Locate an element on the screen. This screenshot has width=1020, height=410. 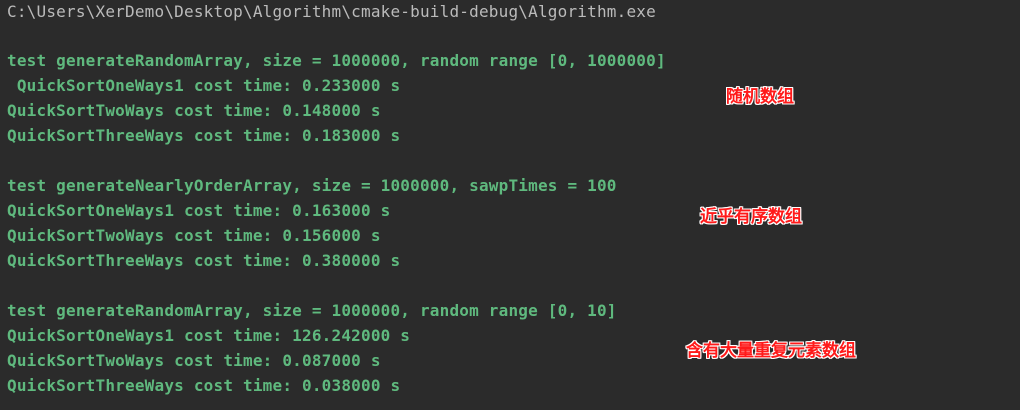
annotation-random-array: 随机数组 is located at coordinates (760, 97).